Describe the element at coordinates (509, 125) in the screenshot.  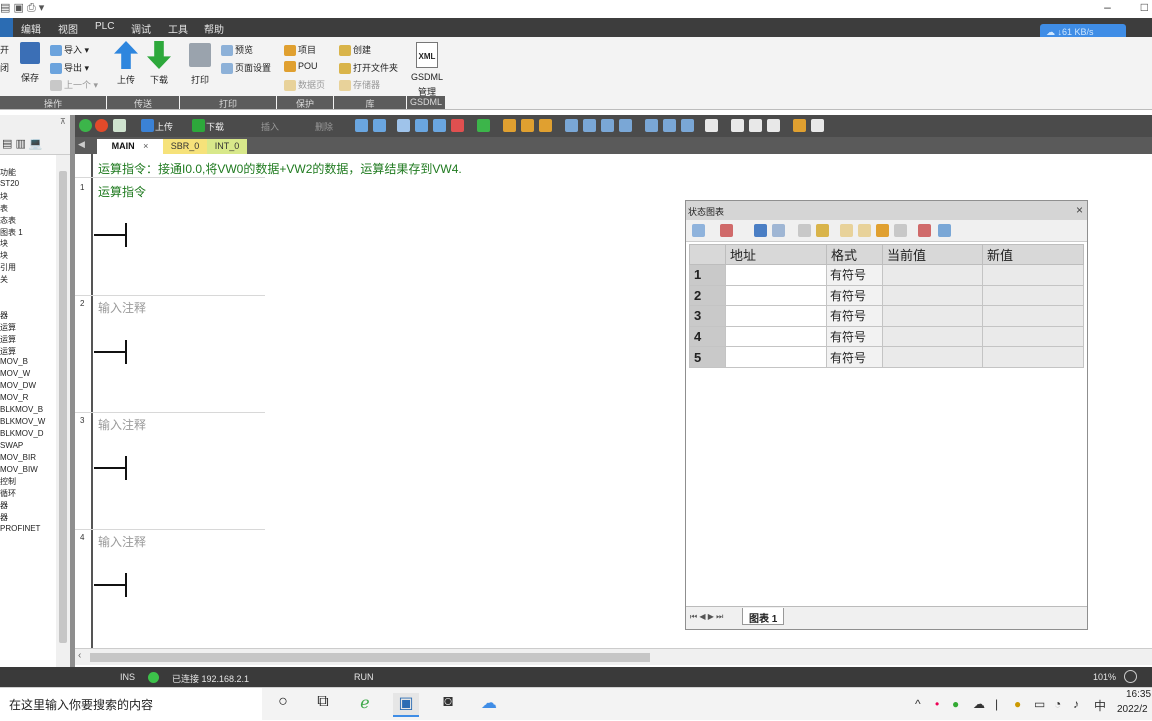
I see `lock-icon` at that location.